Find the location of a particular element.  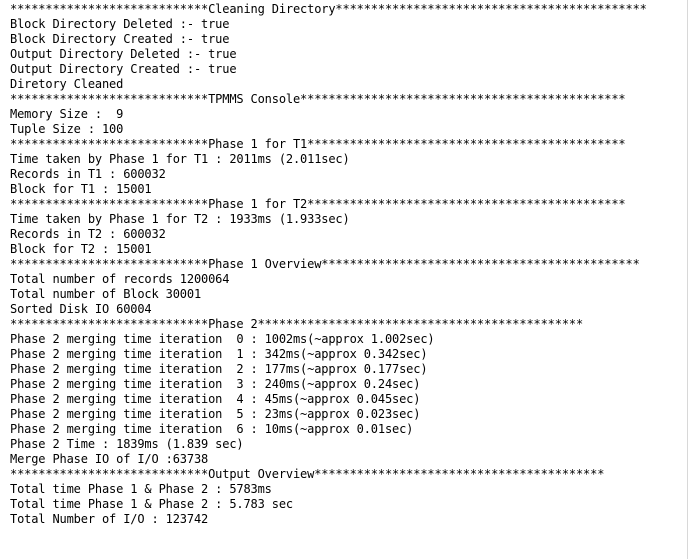

console-line: Total time Phase 1 & Phase 2 : 5.783 sec is located at coordinates (151, 504).